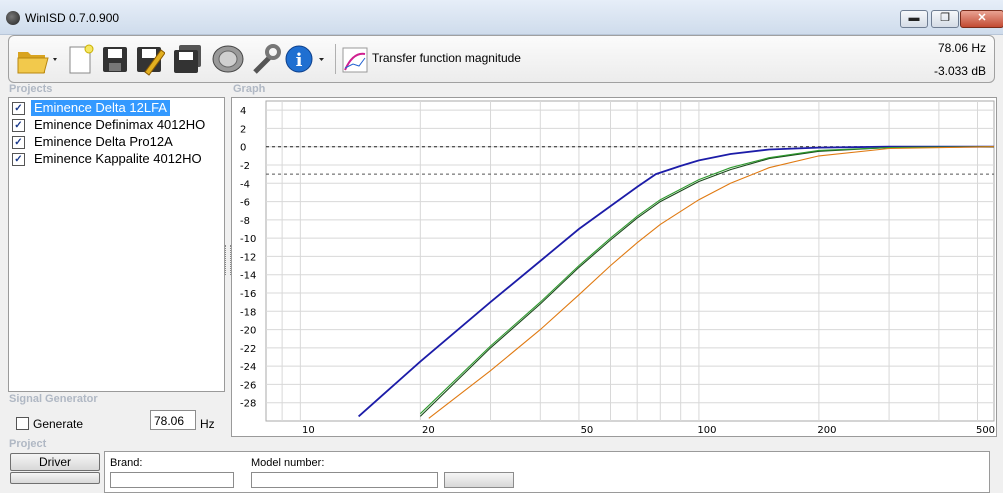  Describe the element at coordinates (446, 58) in the screenshot. I see `graph-type-label: Transfer function magnitude` at that location.